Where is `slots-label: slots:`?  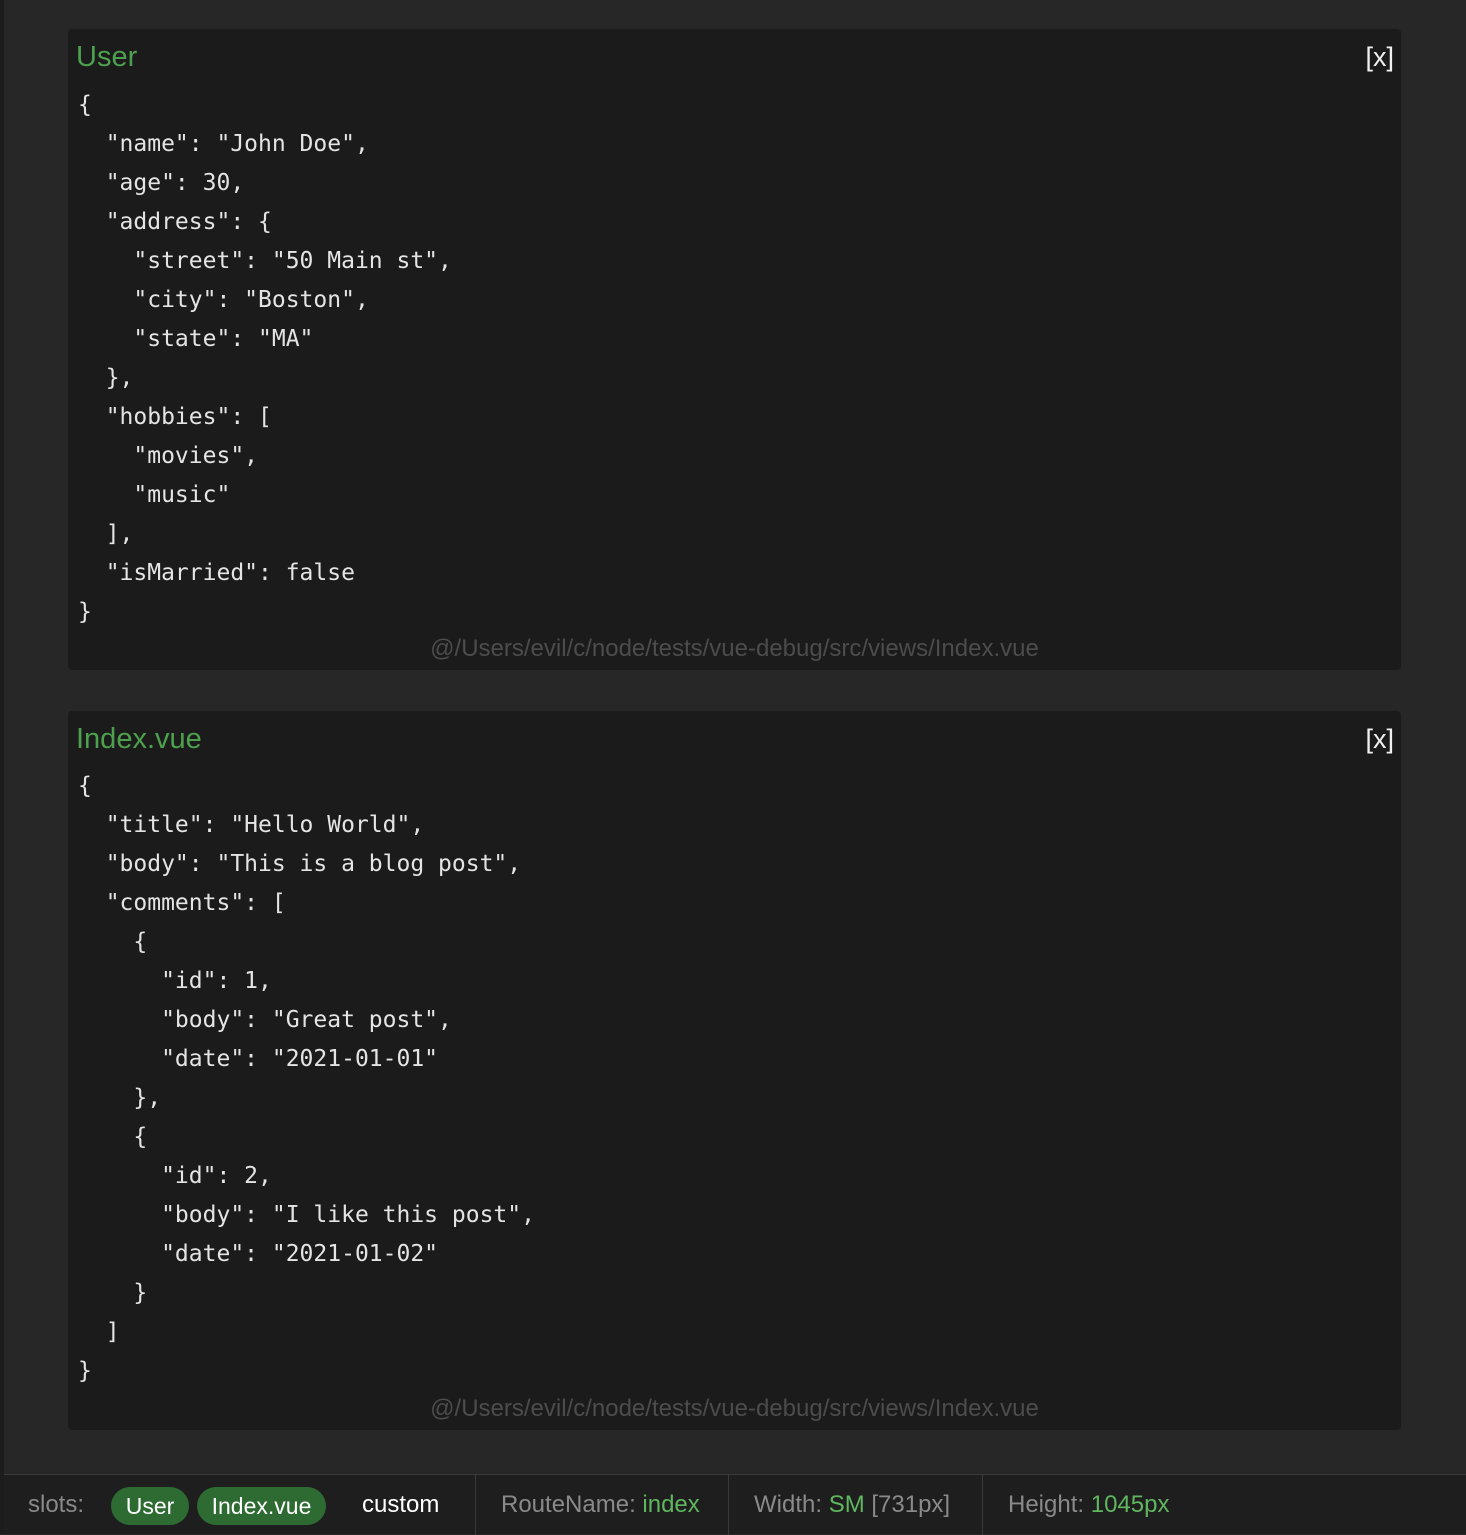
slots-label: slots: is located at coordinates (56, 1504).